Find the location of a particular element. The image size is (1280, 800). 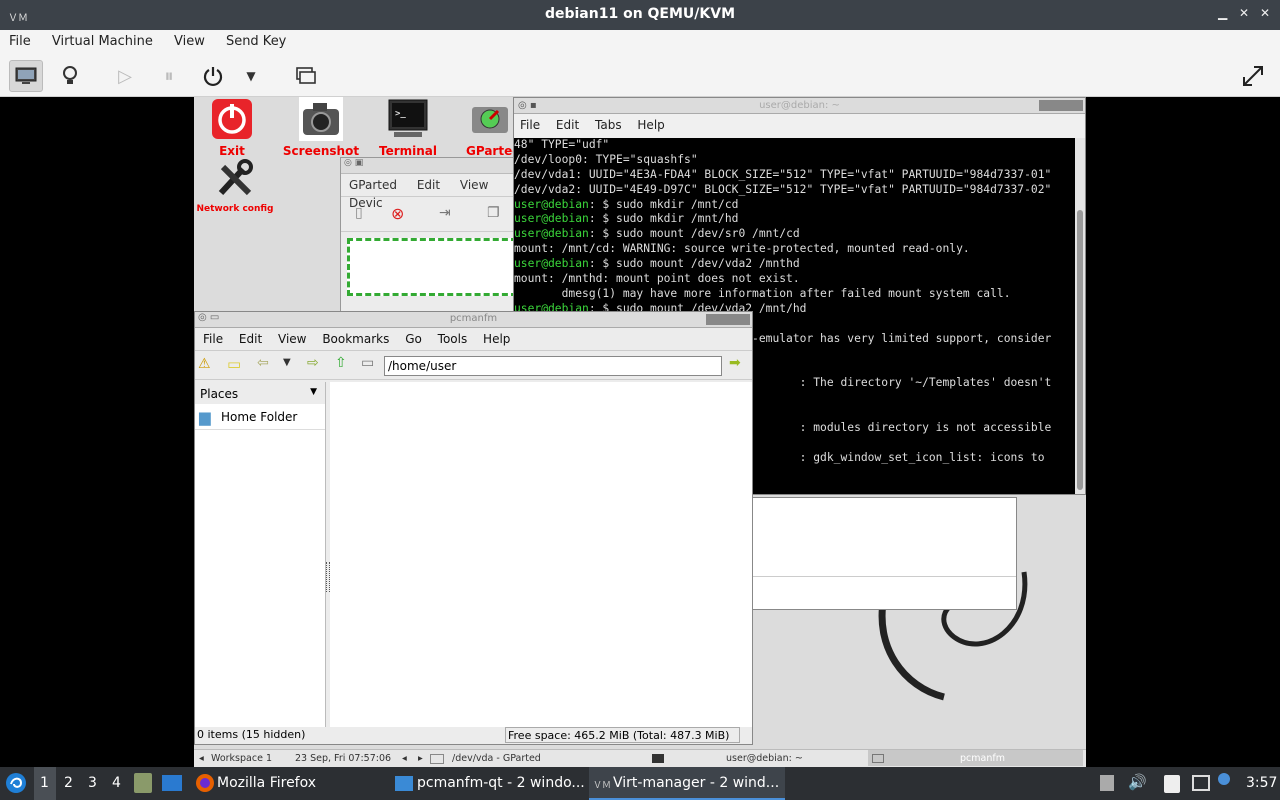

guest-task-pcmanfm: pcmanfm is located at coordinates (982, 758).